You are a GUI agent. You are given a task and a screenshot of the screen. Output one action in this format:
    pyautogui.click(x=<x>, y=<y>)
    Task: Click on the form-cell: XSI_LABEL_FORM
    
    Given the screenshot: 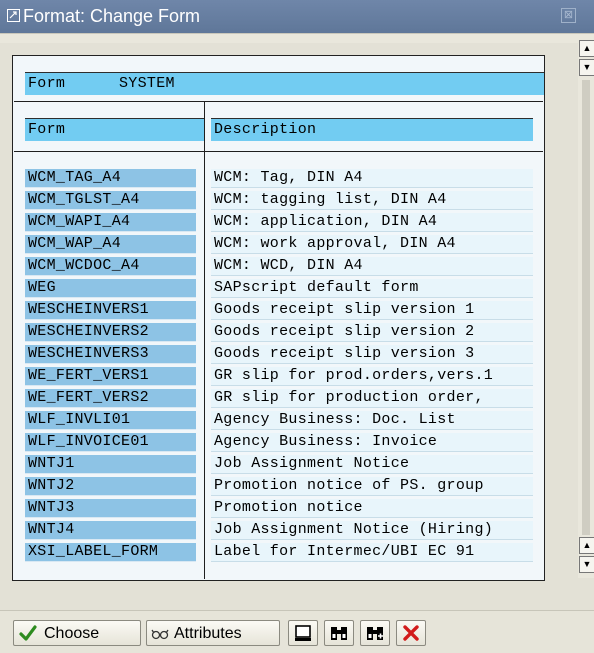 What is the action you would take?
    pyautogui.click(x=110, y=552)
    